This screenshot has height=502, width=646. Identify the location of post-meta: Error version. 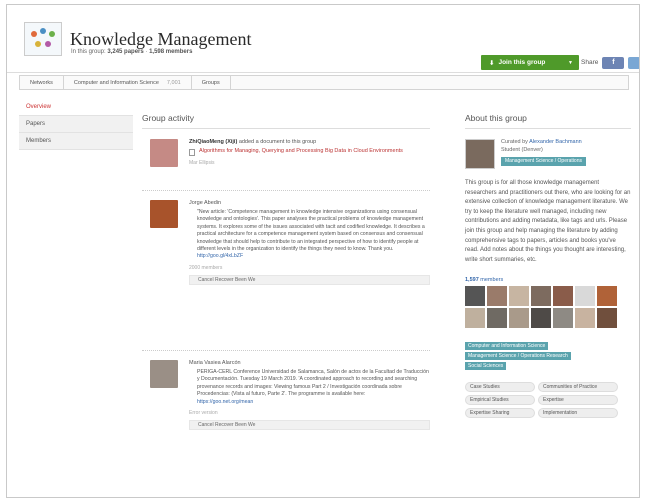
(203, 412).